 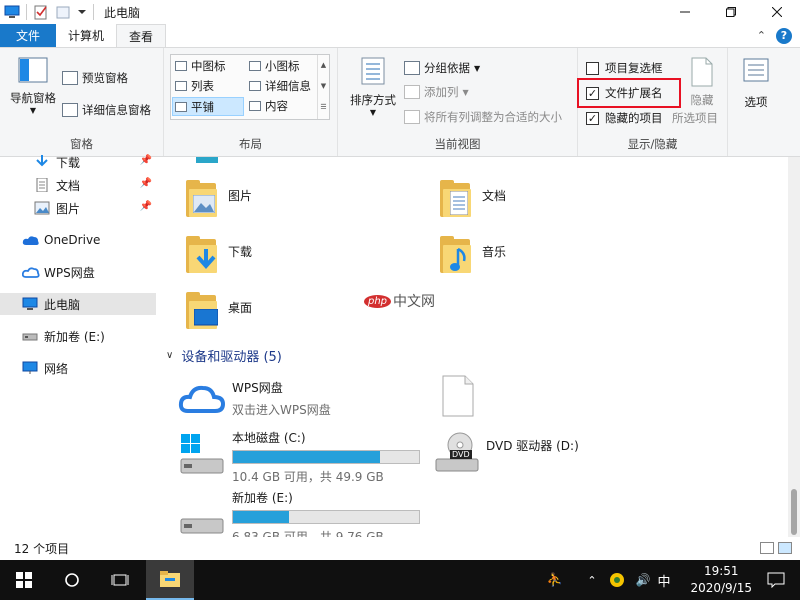 I want to click on layout-content: 内容, so click(x=268, y=106).